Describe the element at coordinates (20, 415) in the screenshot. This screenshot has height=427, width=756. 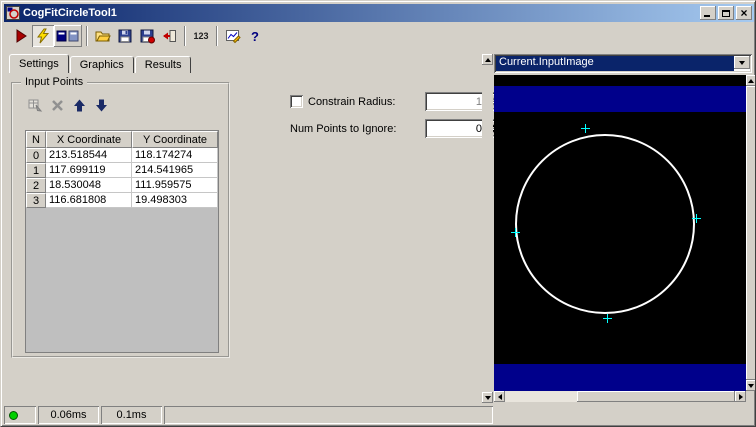
I see `status-led-panel` at that location.